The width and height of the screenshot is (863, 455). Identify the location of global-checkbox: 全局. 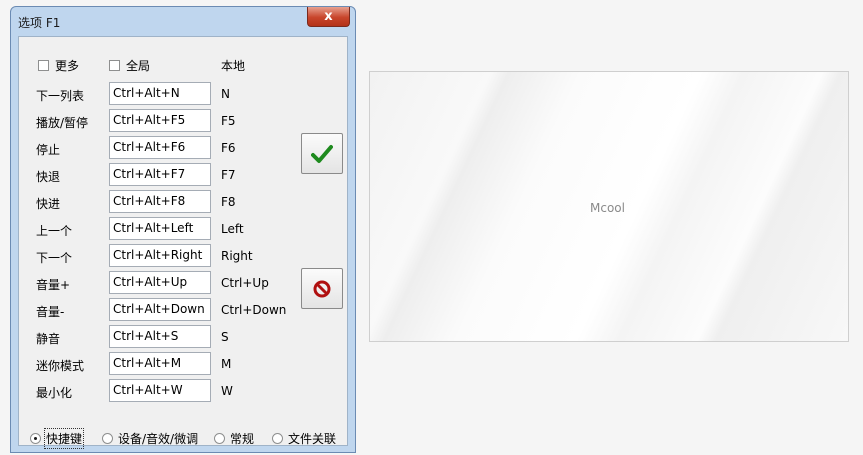
(129, 65).